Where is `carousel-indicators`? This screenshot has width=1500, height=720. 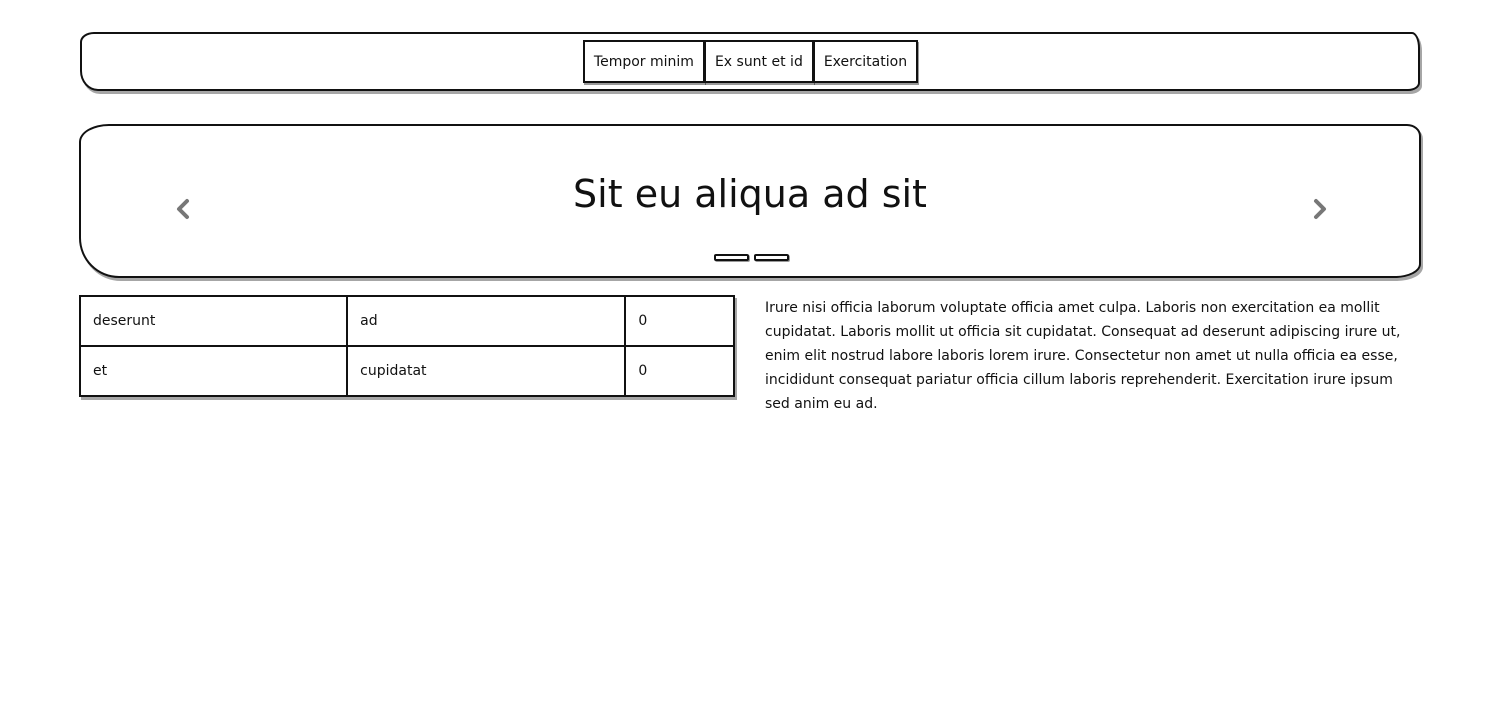
carousel-indicators is located at coordinates (751, 257).